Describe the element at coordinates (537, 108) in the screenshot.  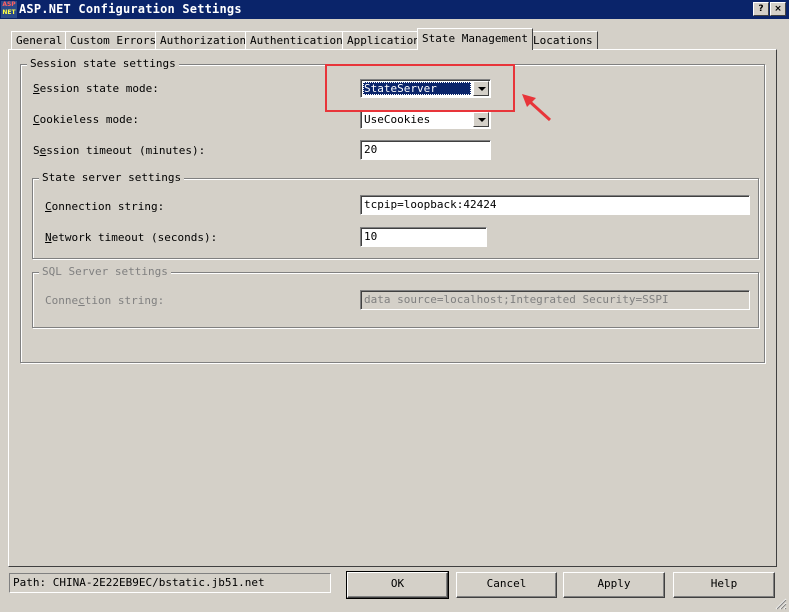
I see `annotation-arrow-icon` at that location.